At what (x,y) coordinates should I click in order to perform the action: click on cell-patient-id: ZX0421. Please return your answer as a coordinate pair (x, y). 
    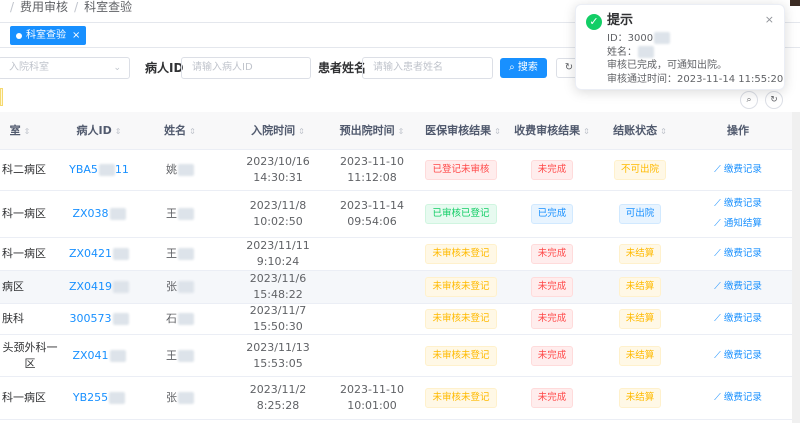
    Looking at the image, I should click on (99, 254).